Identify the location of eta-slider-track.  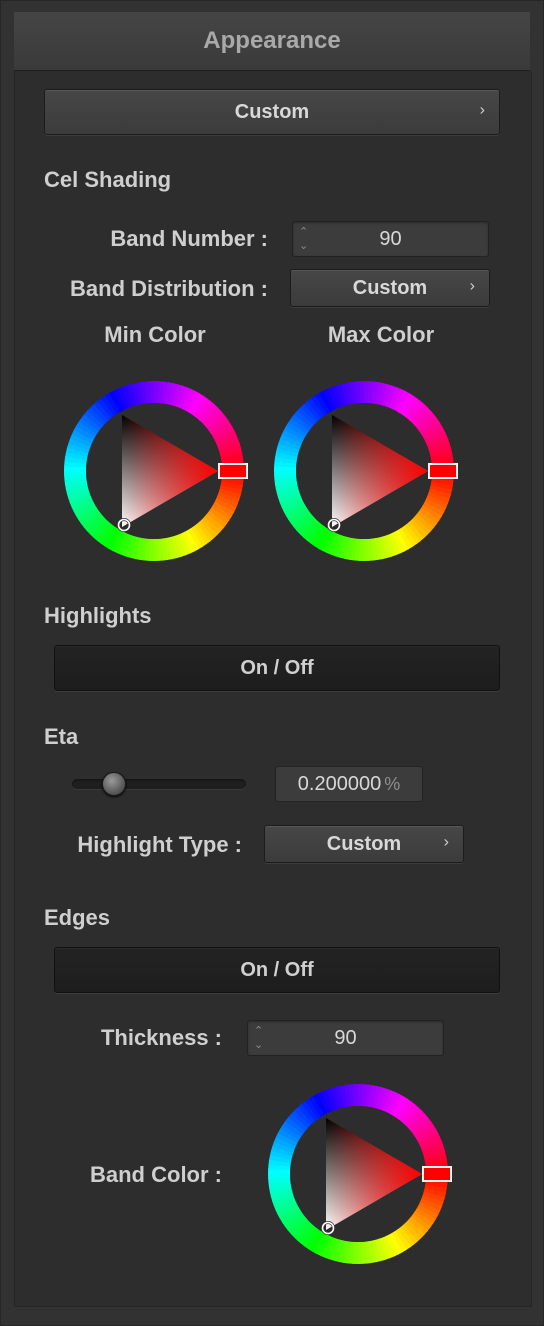
(159, 784).